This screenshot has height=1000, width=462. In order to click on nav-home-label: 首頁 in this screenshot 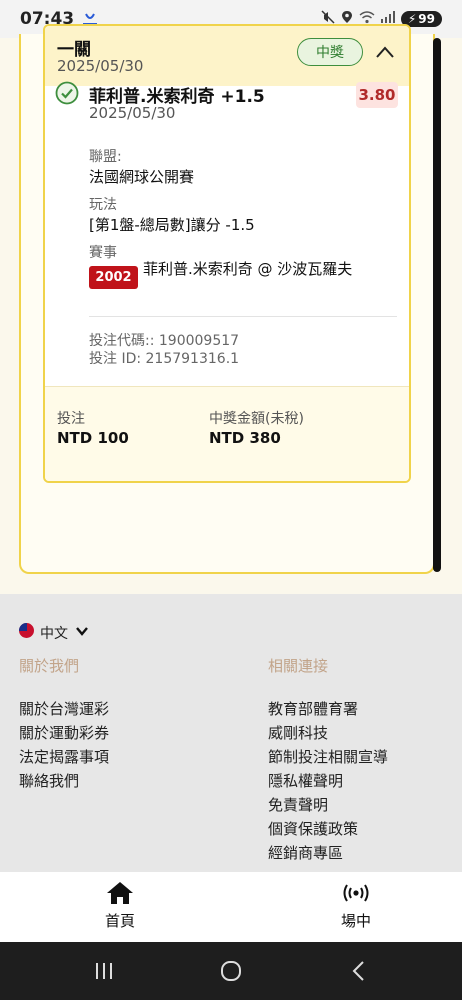, I will do `click(119, 921)`.